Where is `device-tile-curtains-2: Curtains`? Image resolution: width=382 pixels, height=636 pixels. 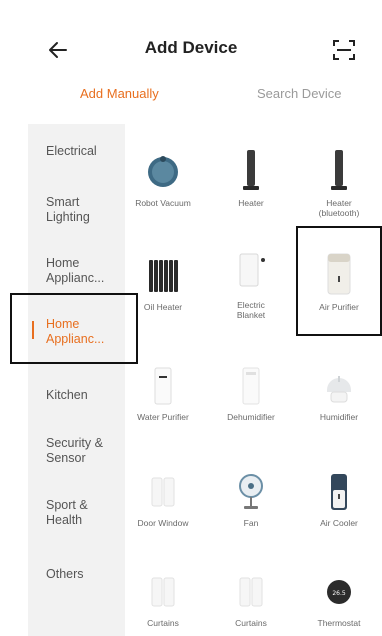 device-tile-curtains-2: Curtains is located at coordinates (251, 600).